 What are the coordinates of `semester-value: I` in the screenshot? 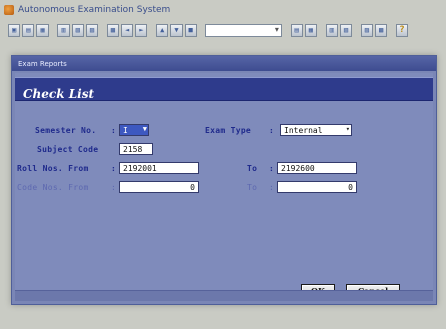 It's located at (125, 130).